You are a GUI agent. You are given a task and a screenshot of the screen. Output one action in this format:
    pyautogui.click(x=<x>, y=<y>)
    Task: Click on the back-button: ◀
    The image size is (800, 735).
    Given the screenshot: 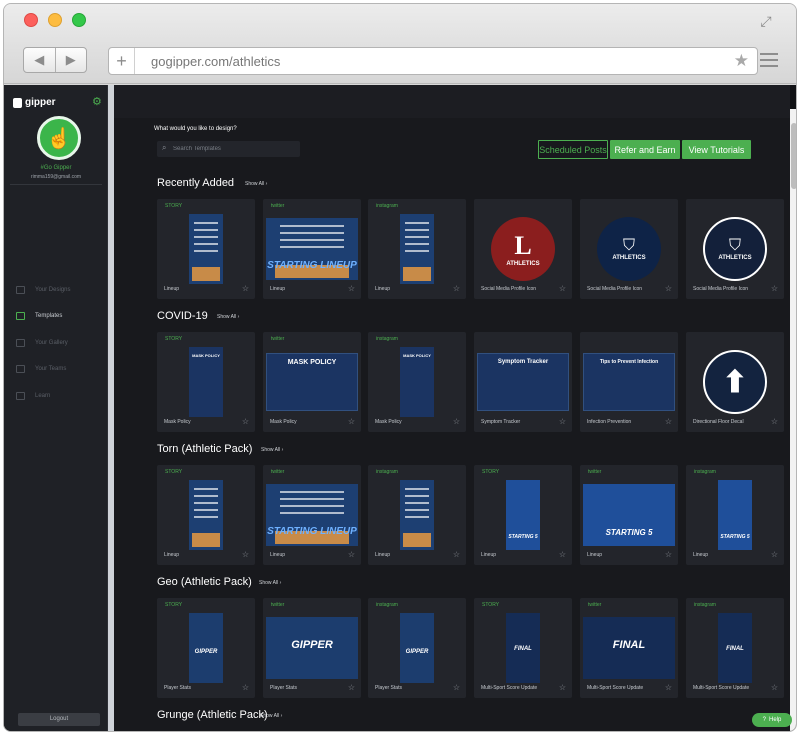 What is the action you would take?
    pyautogui.click(x=39, y=60)
    